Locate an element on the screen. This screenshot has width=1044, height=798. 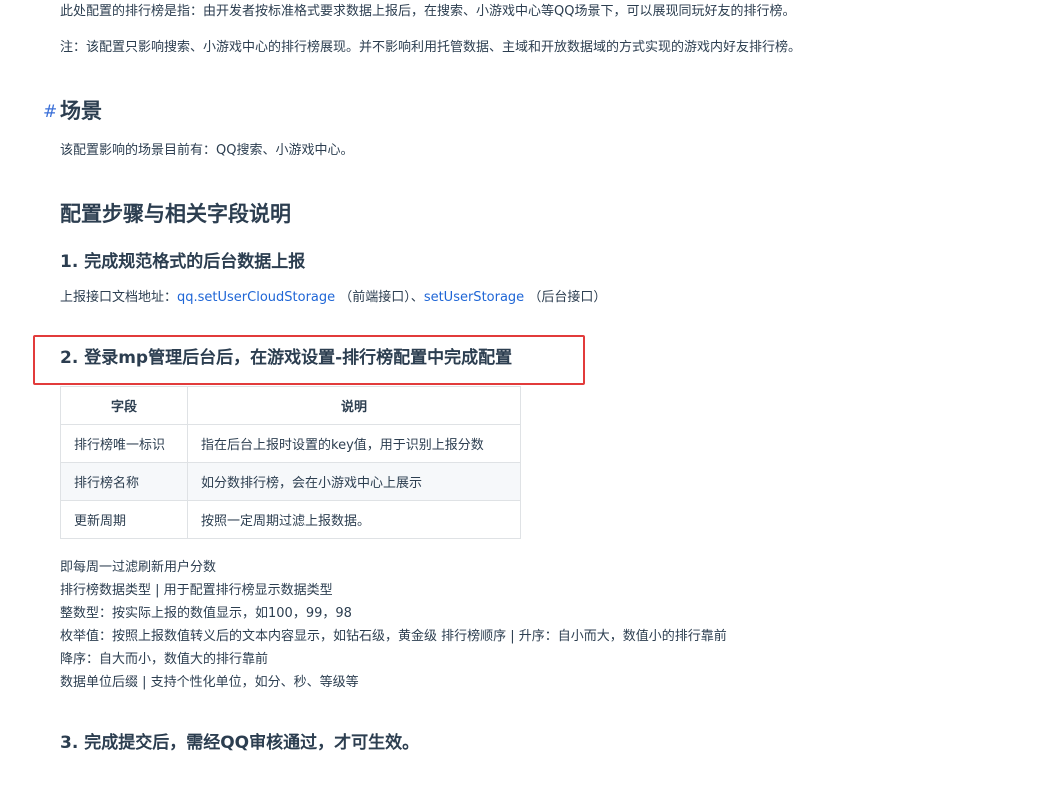
note-line: 整数型：按实际上报的数值显示，如100，99，98 is located at coordinates (206, 613).